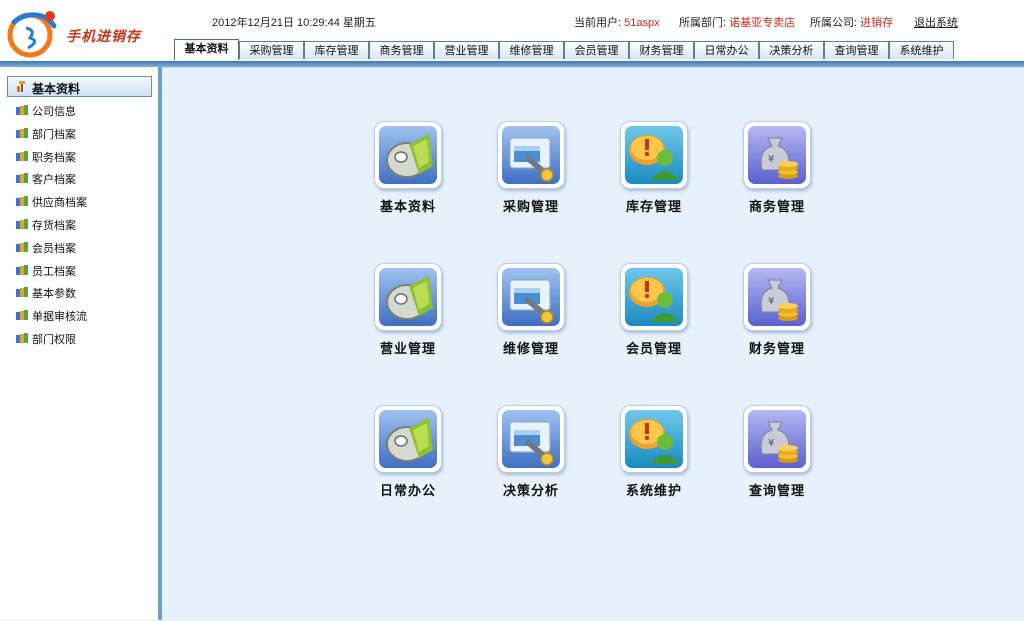  What do you see at coordinates (776, 206) in the screenshot?
I see `module-label: 商务管理` at bounding box center [776, 206].